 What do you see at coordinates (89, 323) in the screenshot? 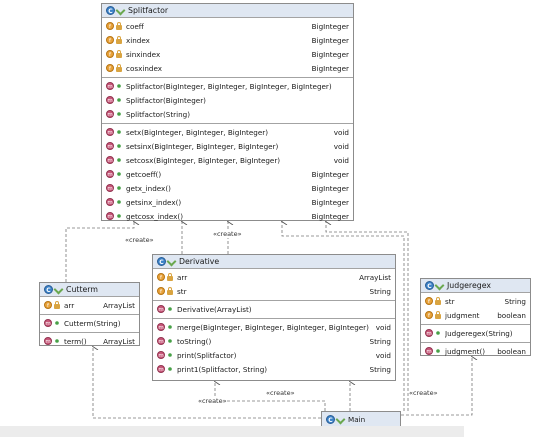
I see `constructor-row: m Cutterm(String)` at bounding box center [89, 323].